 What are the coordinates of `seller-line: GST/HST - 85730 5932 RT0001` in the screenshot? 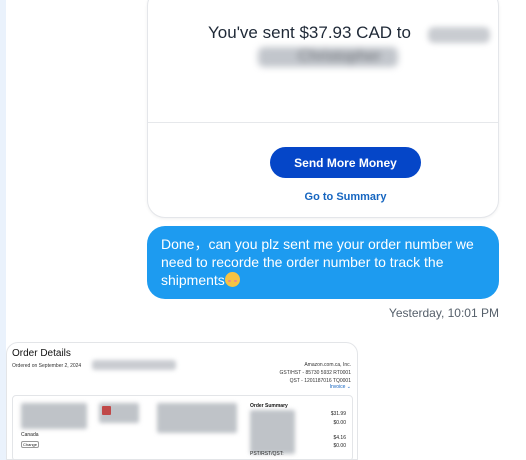 It's located at (315, 373).